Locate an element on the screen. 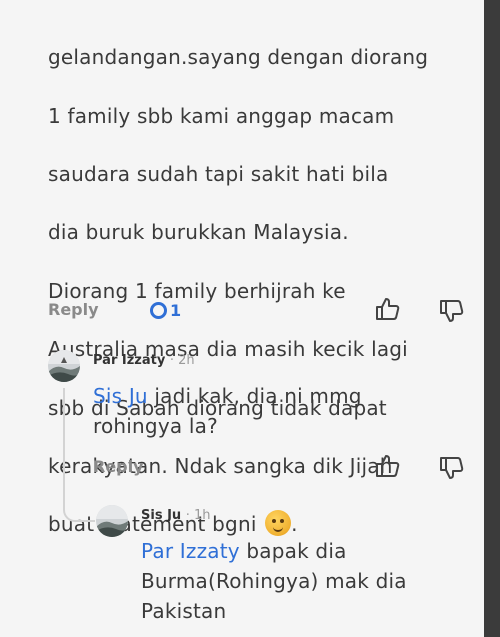 This screenshot has height=637, width=500. reply-line: Pakistan is located at coordinates (184, 611).